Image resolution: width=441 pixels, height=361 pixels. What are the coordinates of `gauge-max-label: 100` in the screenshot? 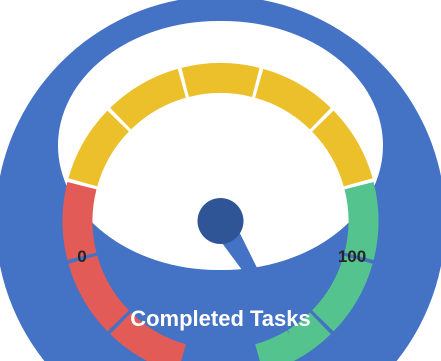 It's located at (352, 256).